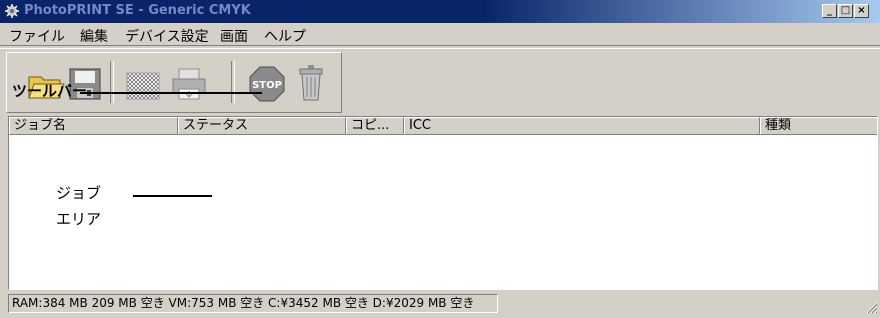  I want to click on resize-grip-icon, so click(871, 307).